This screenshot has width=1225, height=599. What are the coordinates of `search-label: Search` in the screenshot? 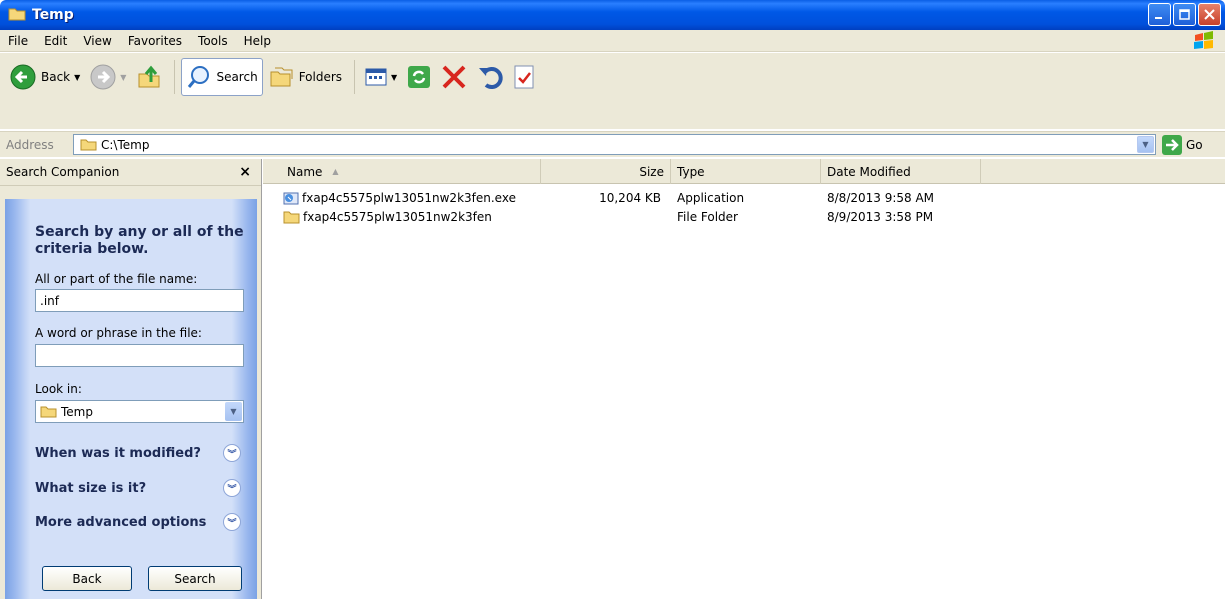 It's located at (237, 77).